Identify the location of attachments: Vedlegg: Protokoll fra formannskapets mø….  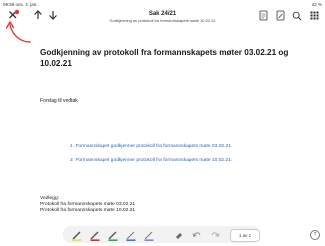
(87, 205).